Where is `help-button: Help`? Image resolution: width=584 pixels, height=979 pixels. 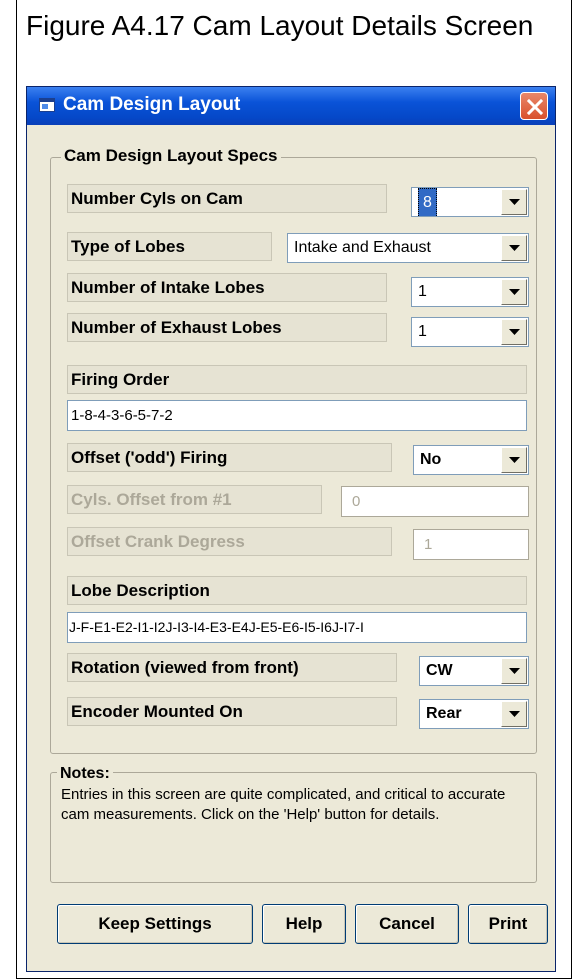
help-button: Help is located at coordinates (304, 924).